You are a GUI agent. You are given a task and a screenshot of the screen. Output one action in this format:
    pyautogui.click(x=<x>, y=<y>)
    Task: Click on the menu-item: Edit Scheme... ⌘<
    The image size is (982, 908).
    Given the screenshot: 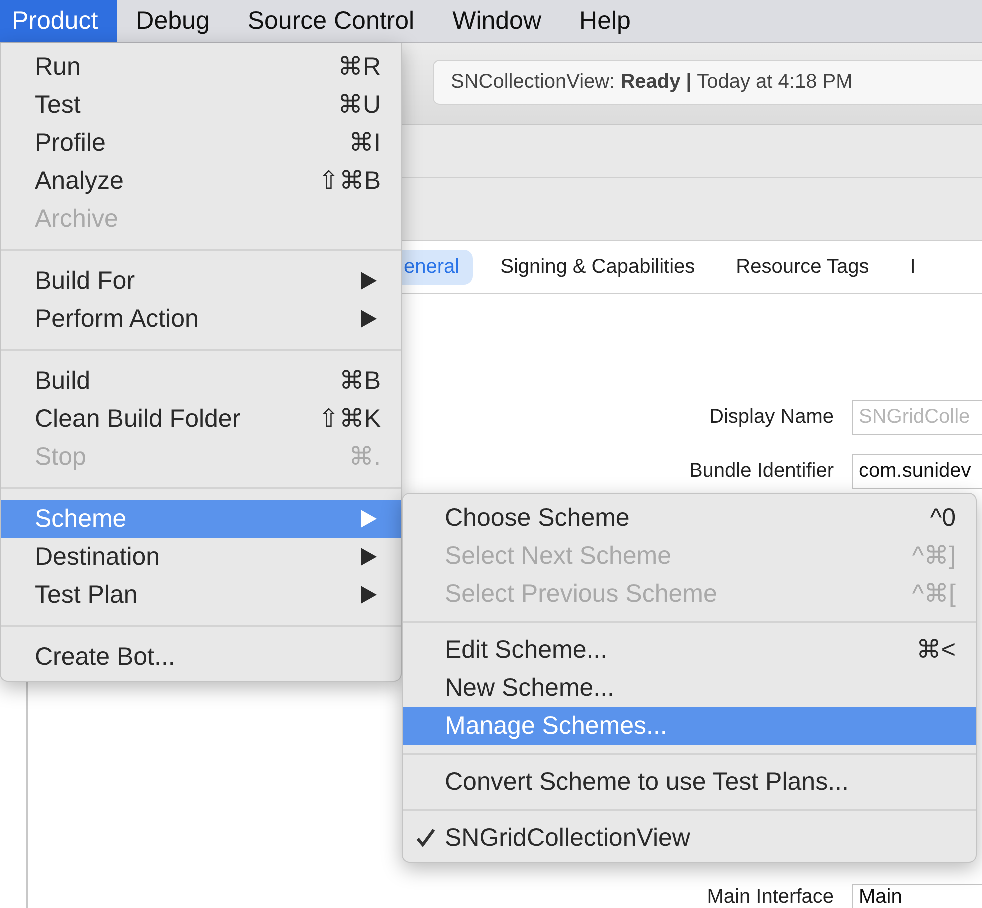 What is the action you would take?
    pyautogui.click(x=689, y=650)
    